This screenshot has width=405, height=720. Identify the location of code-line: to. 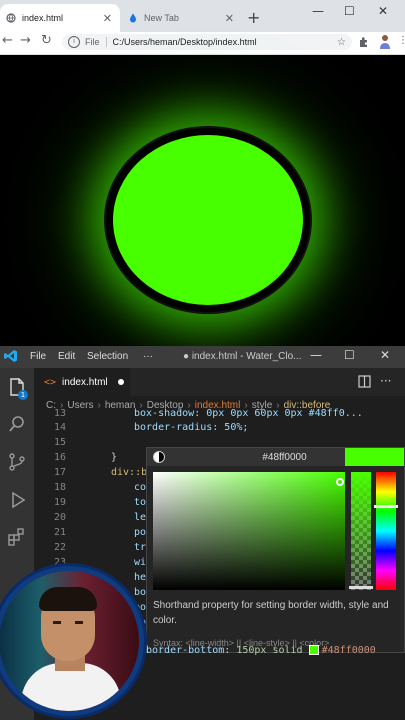
(140, 502).